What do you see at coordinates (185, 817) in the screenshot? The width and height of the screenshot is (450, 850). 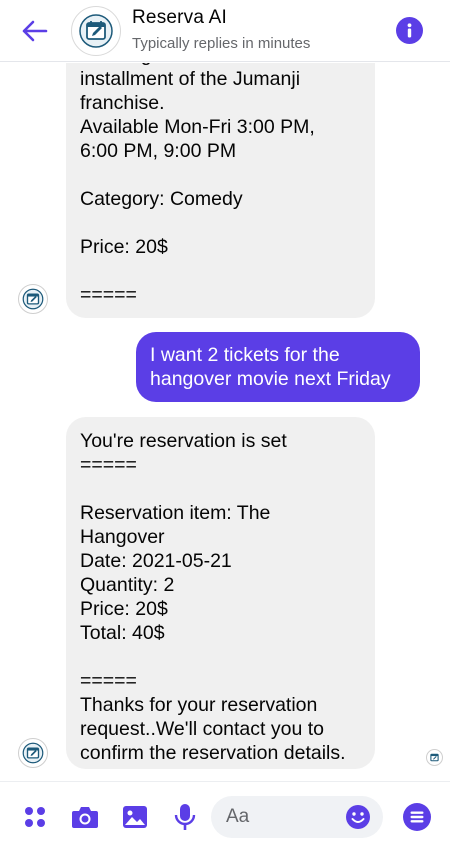 I see `microphone-icon` at bounding box center [185, 817].